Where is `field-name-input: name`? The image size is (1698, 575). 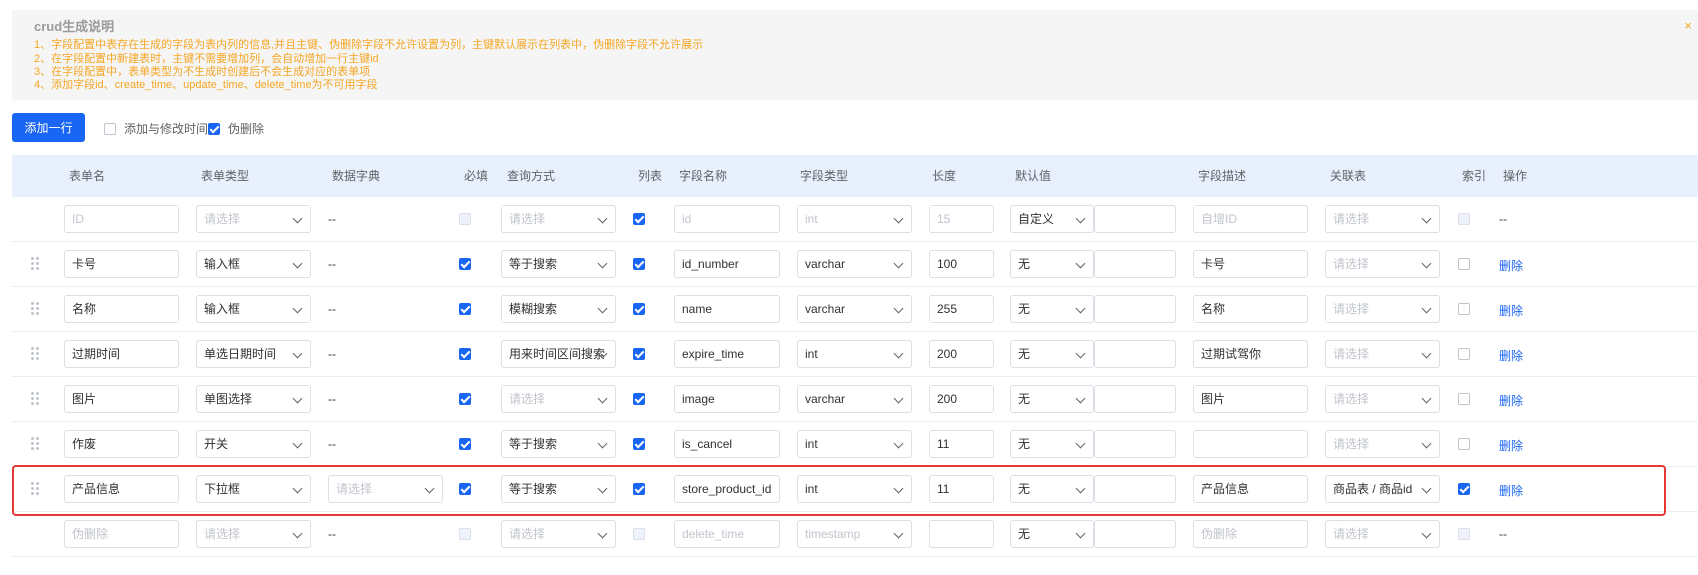
field-name-input: name is located at coordinates (727, 309).